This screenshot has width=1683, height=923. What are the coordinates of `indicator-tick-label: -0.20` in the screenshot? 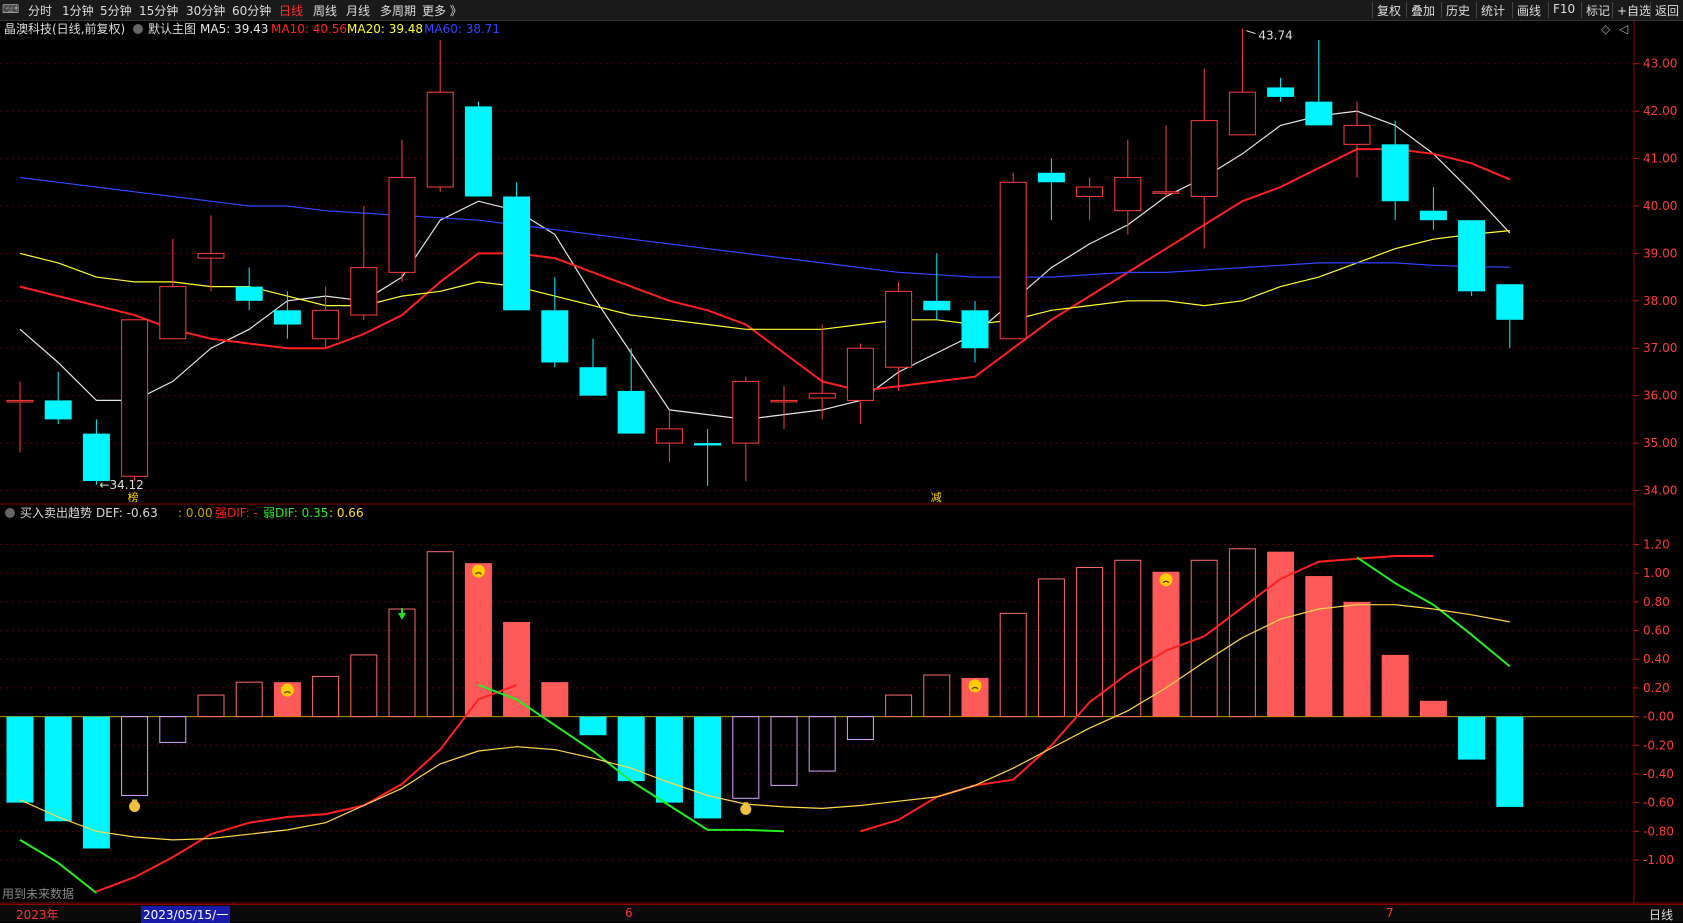 It's located at (1658, 745).